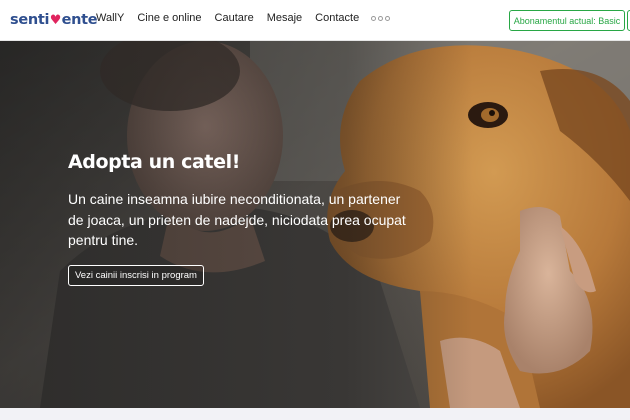 This screenshot has width=630, height=420. I want to click on nav-item-cautare: Cautare, so click(234, 18).